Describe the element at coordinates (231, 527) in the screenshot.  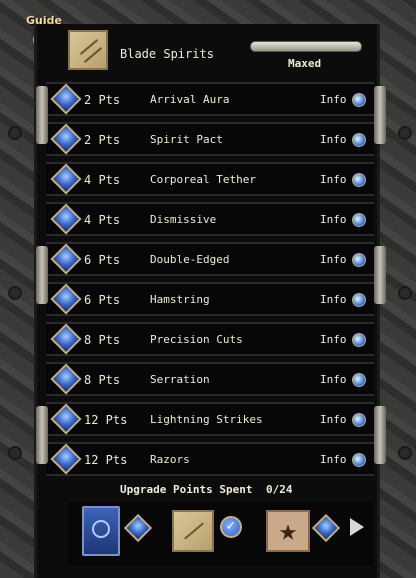
I see `checkmark-icon: ✓` at that location.